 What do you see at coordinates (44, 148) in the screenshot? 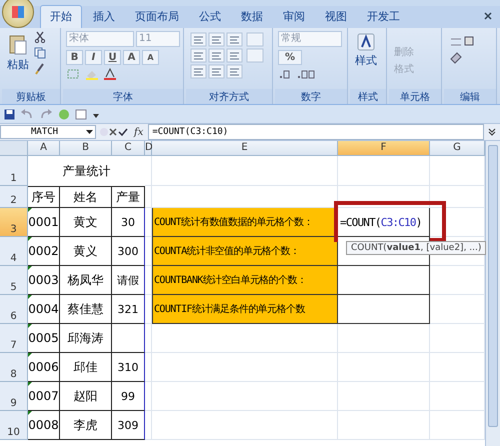
I see `column-header: A` at bounding box center [44, 148].